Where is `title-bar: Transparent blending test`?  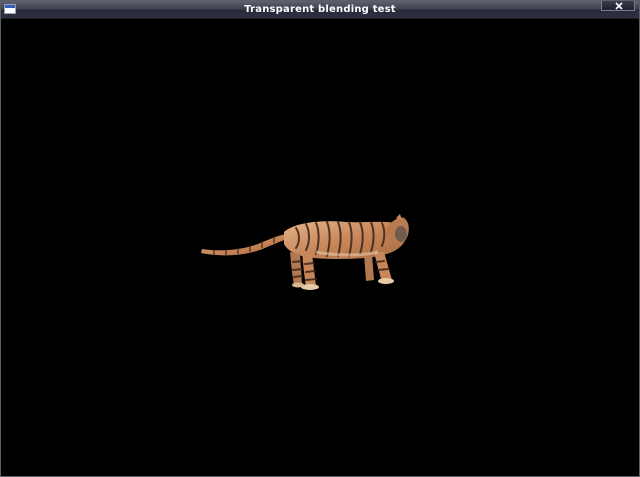 title-bar: Transparent blending test is located at coordinates (320, 10).